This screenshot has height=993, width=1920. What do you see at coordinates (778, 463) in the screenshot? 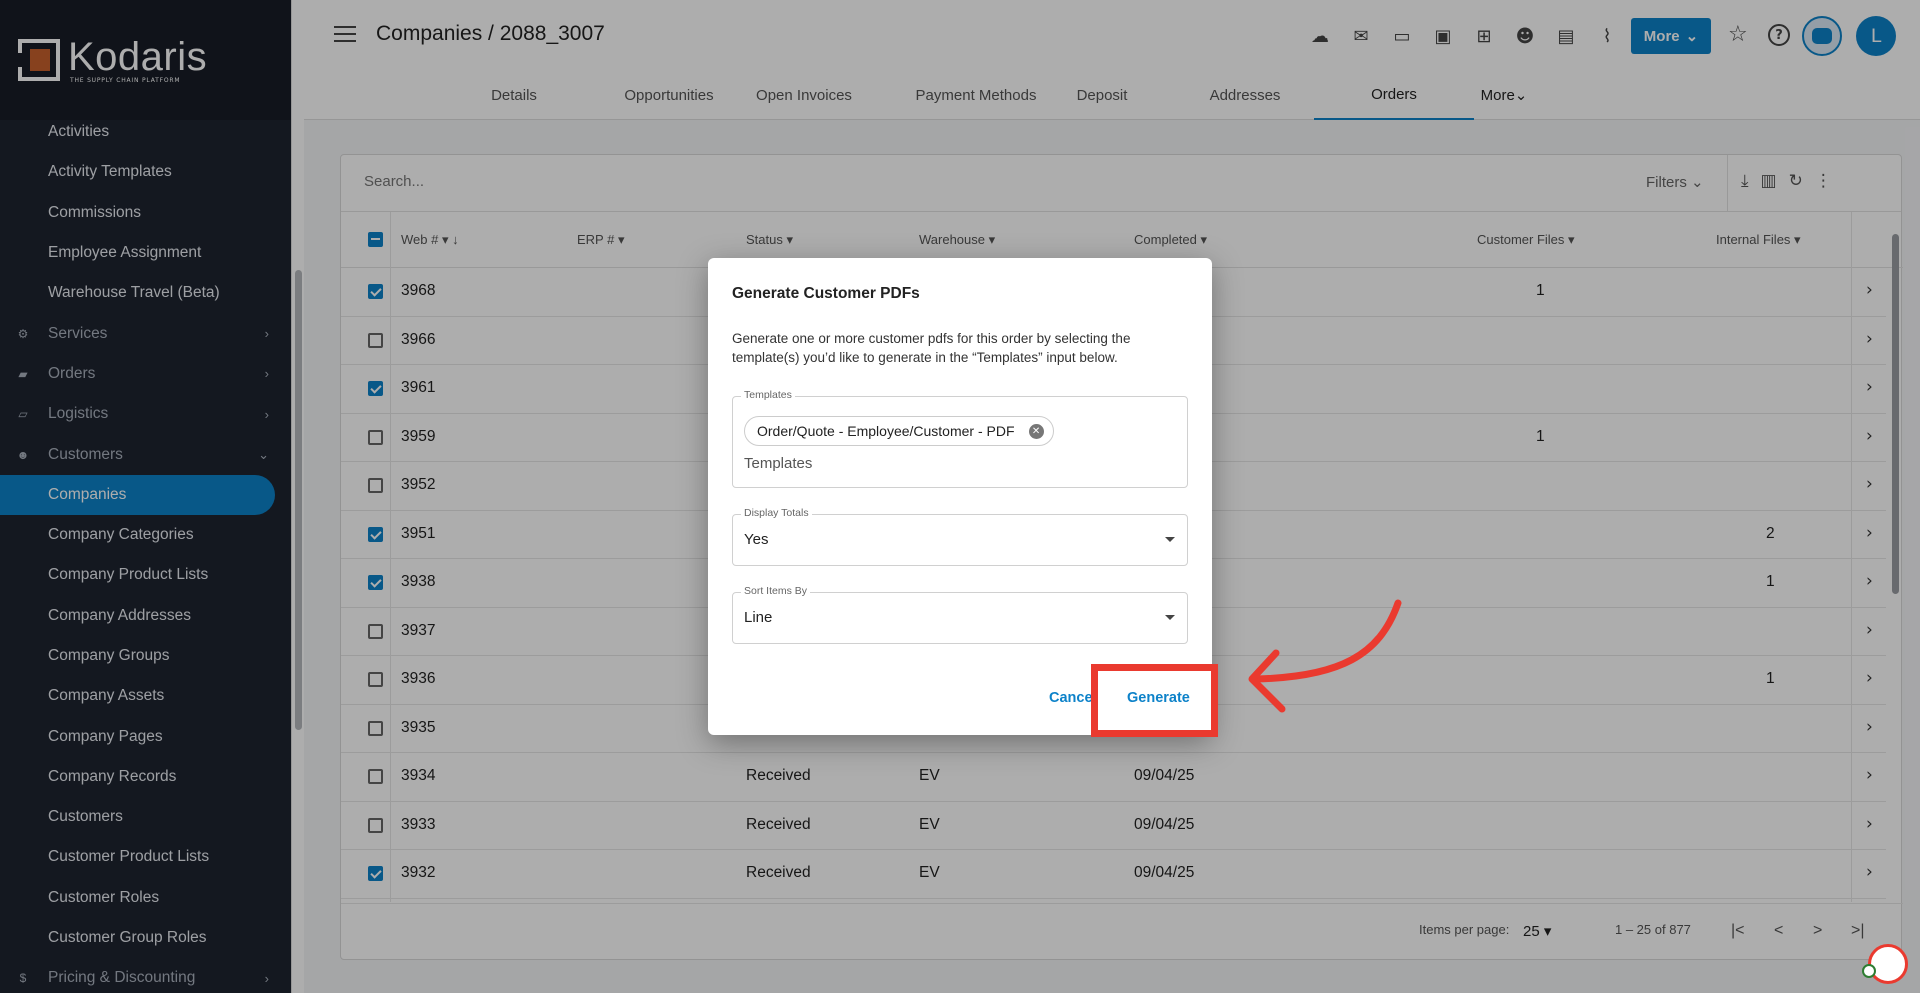
I see `templates-input: Templates` at bounding box center [778, 463].